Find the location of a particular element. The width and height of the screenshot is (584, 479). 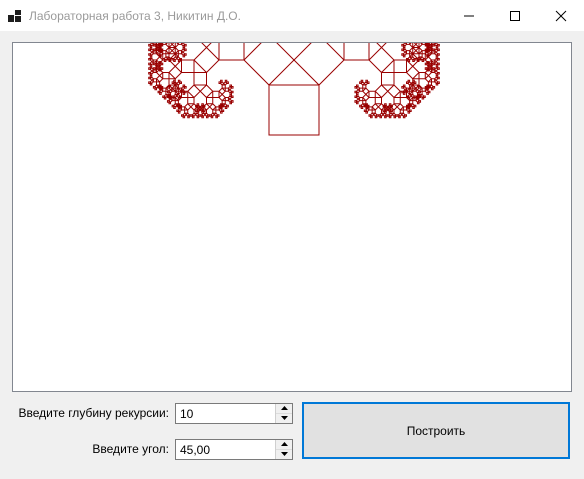

angle-decrement-button is located at coordinates (284, 454).